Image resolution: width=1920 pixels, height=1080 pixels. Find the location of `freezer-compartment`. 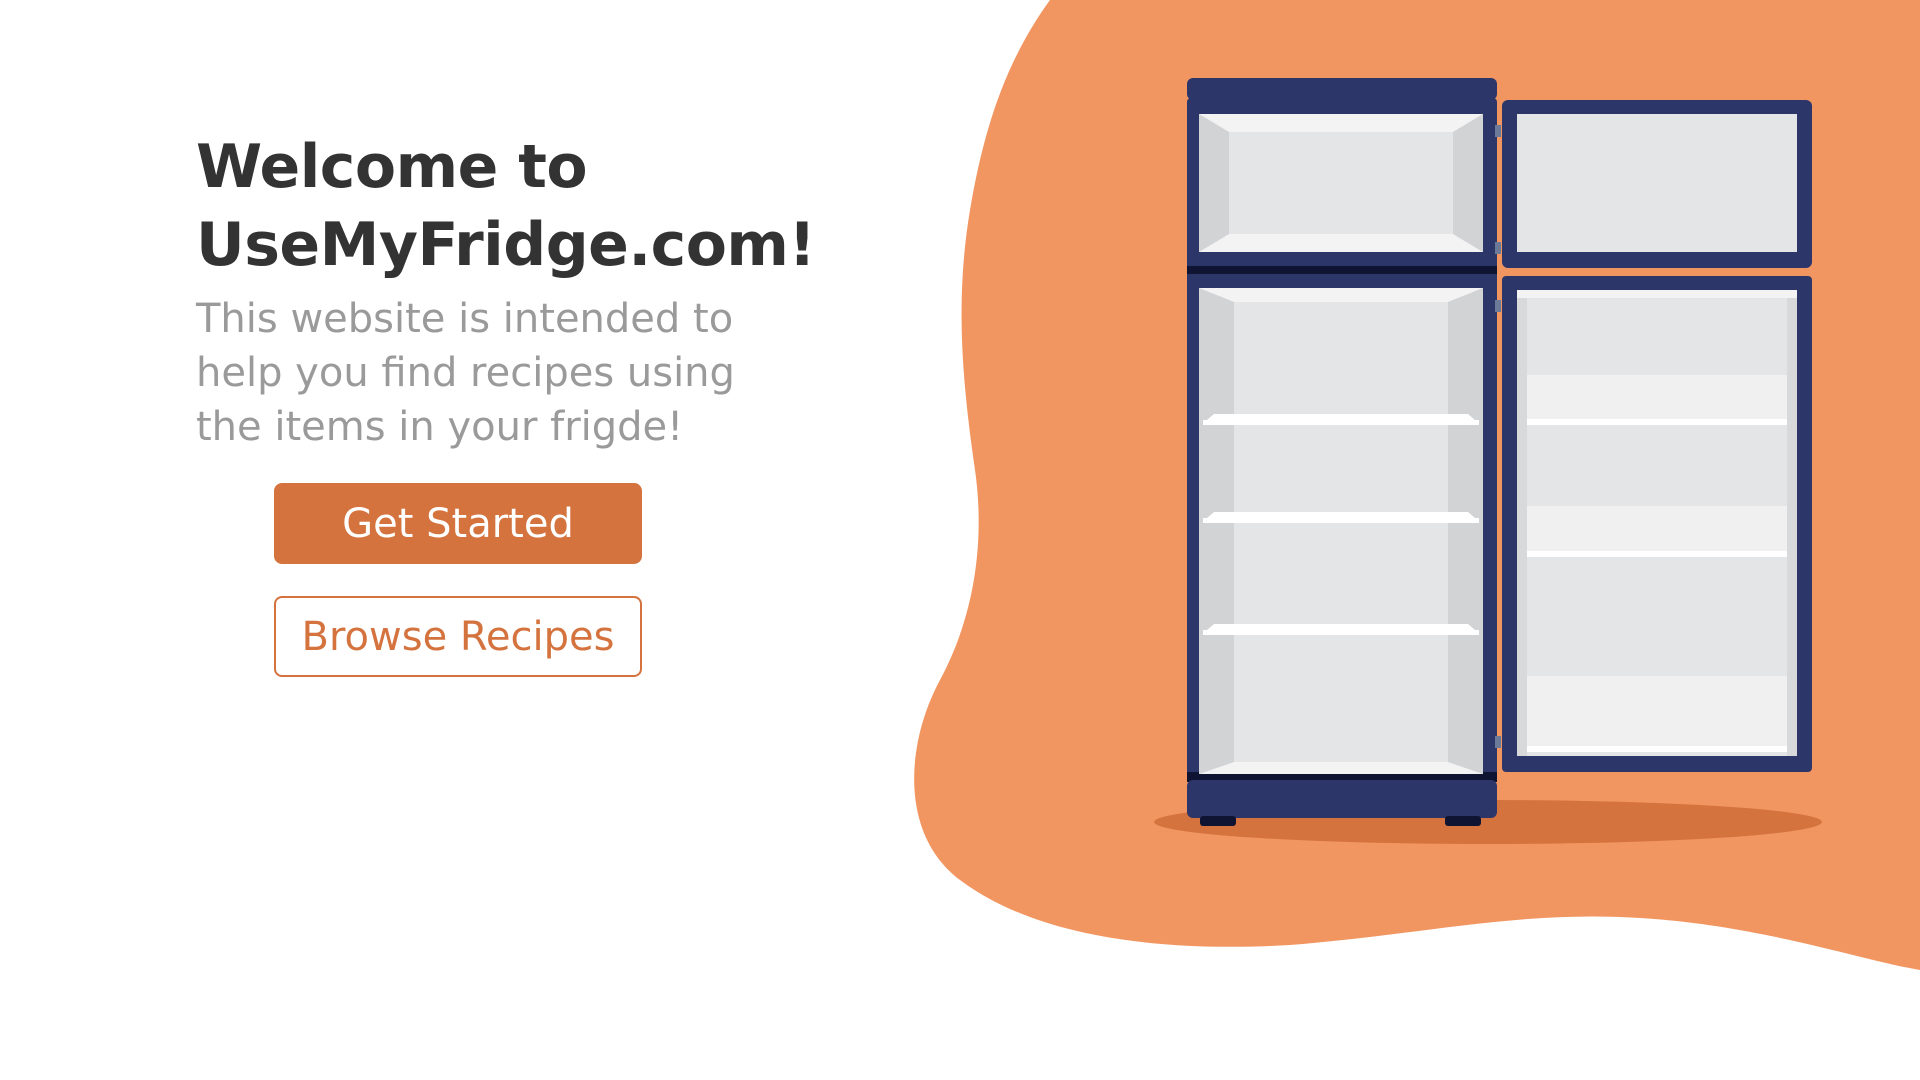

freezer-compartment is located at coordinates (1341, 183).